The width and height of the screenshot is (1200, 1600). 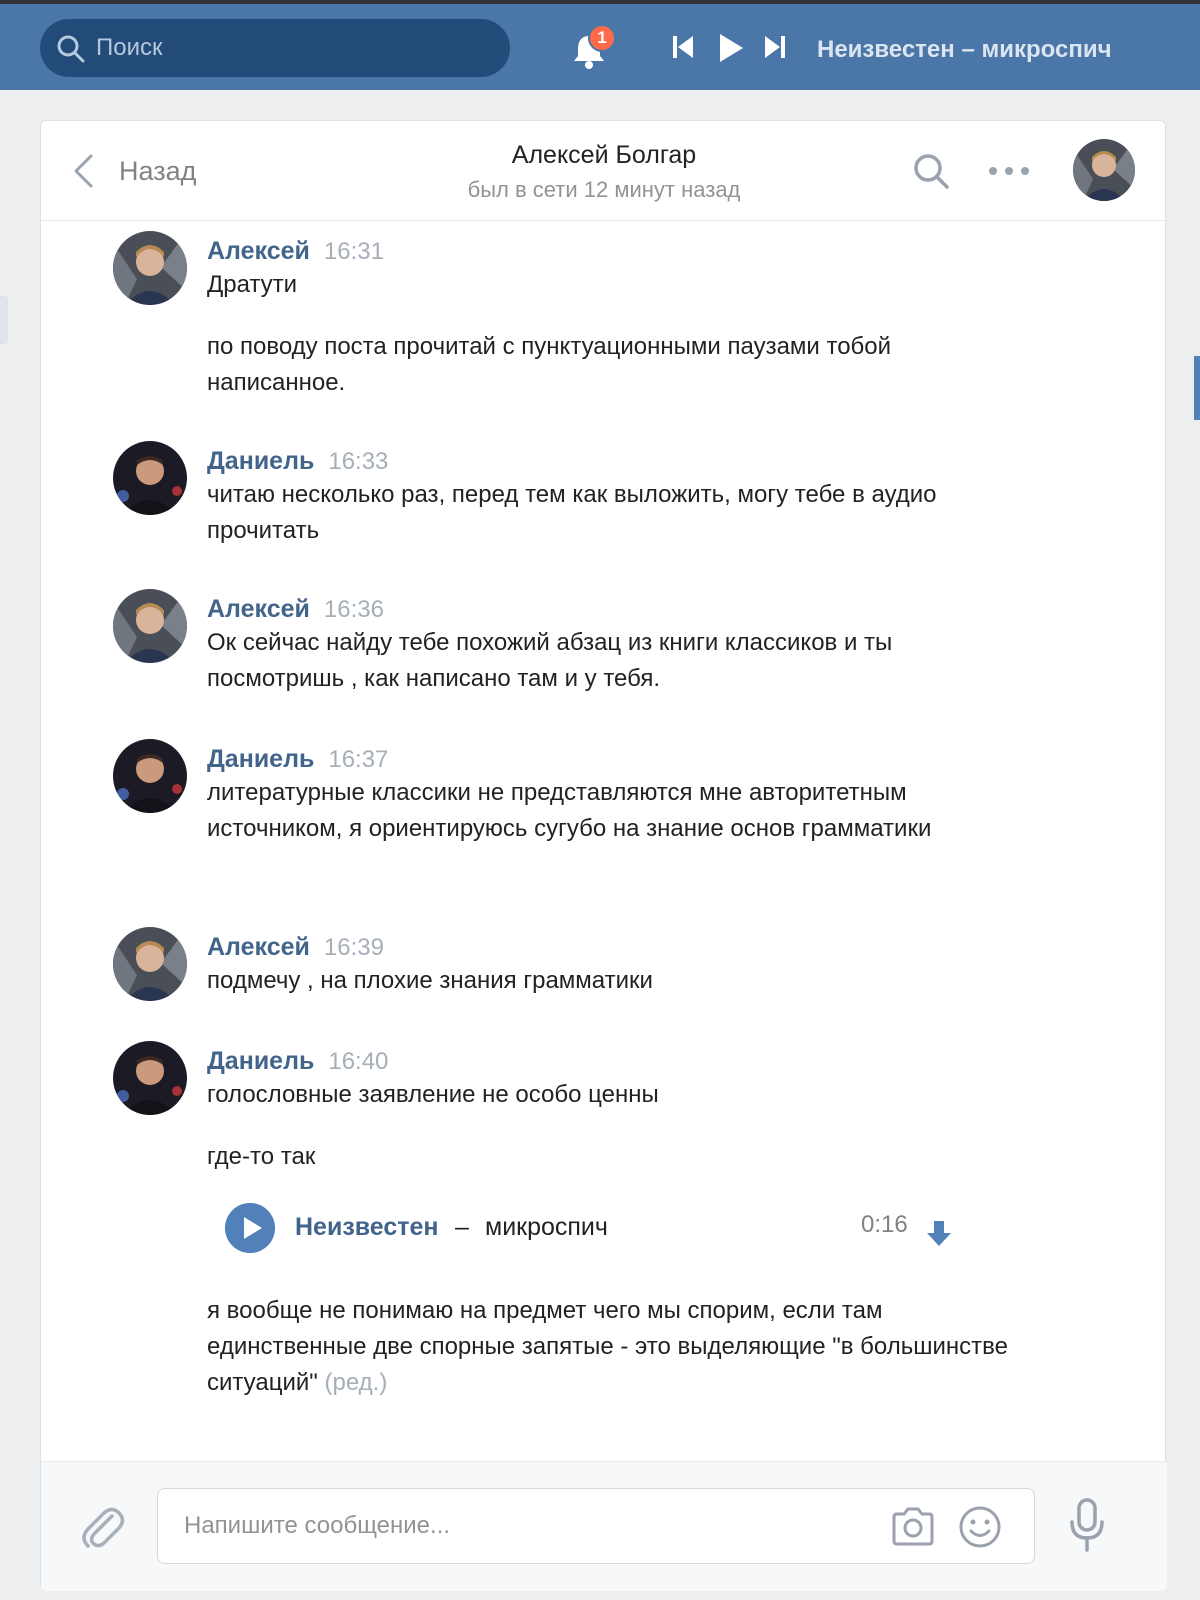 I want to click on search-input, so click(x=296, y=48).